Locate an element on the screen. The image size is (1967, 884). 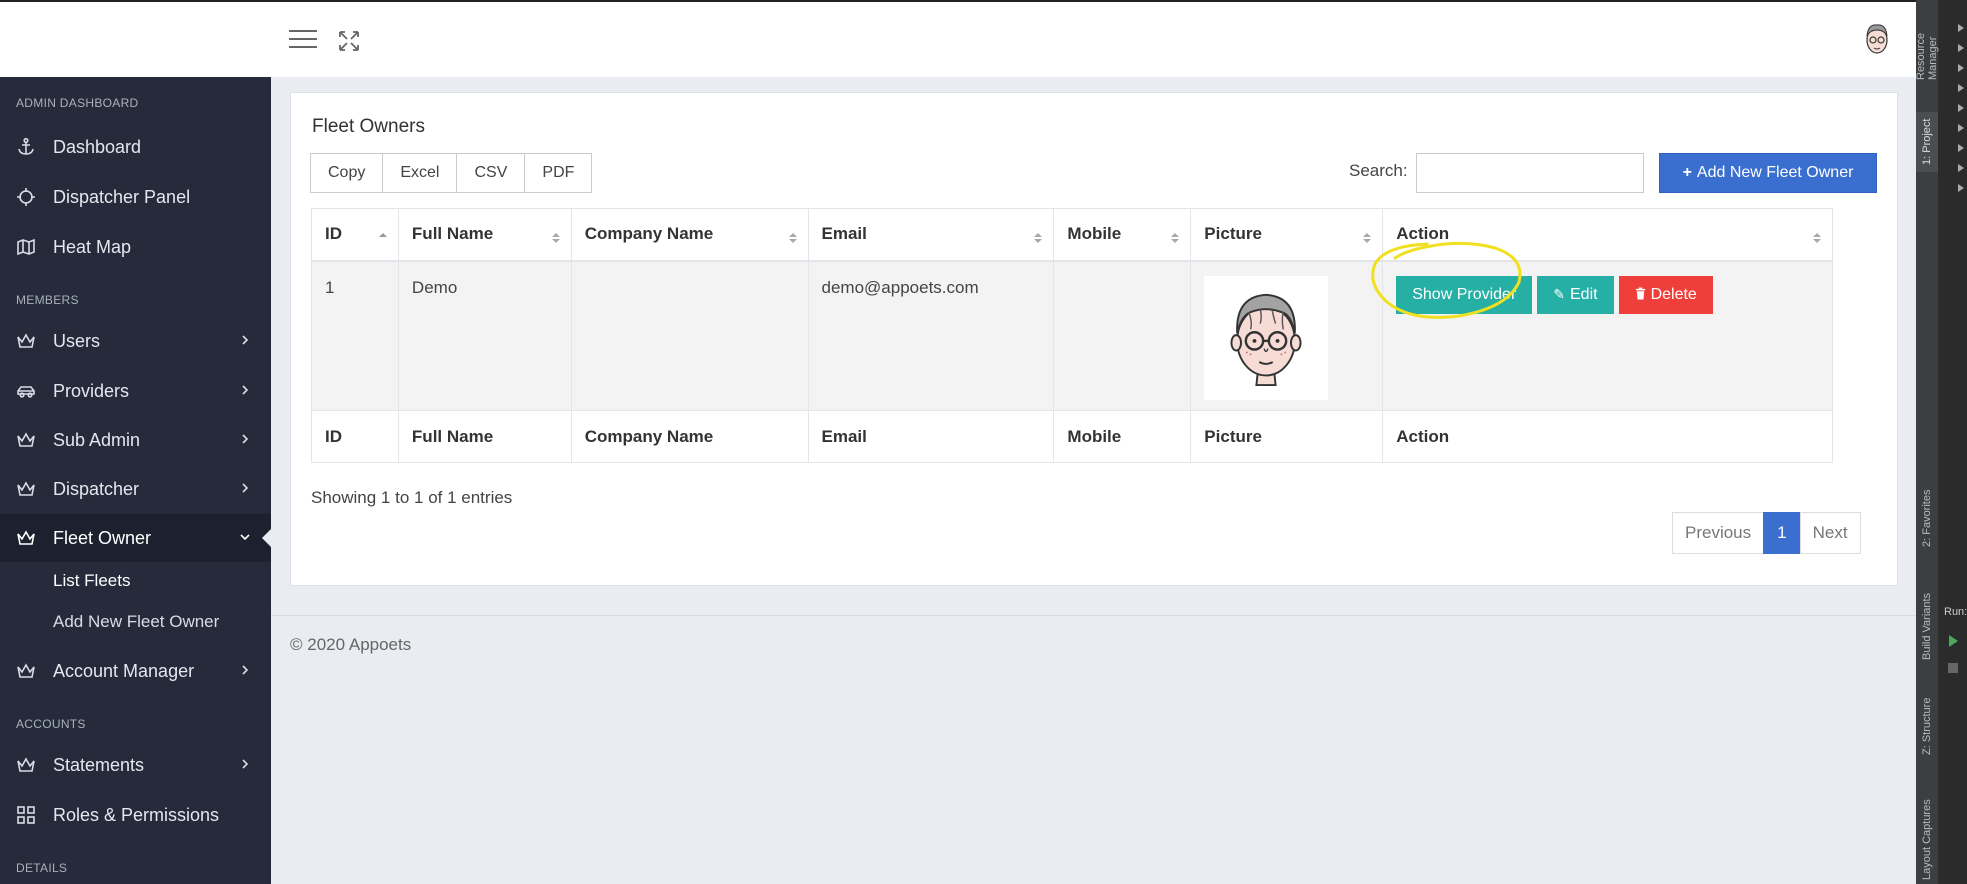
grid-icon is located at coordinates (26, 815).